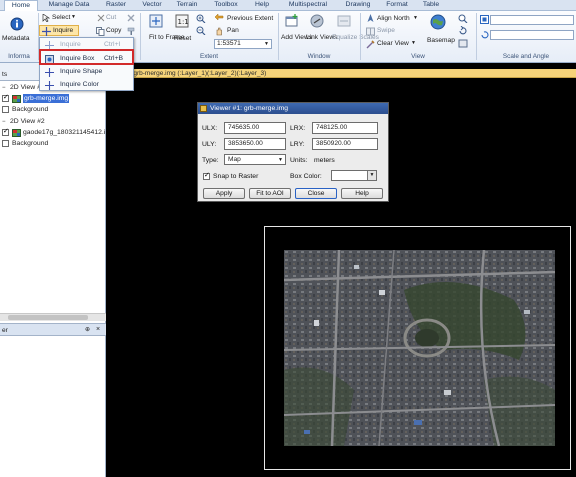 The width and height of the screenshot is (576, 477). I want to click on copy-button: Copy, so click(113, 30).